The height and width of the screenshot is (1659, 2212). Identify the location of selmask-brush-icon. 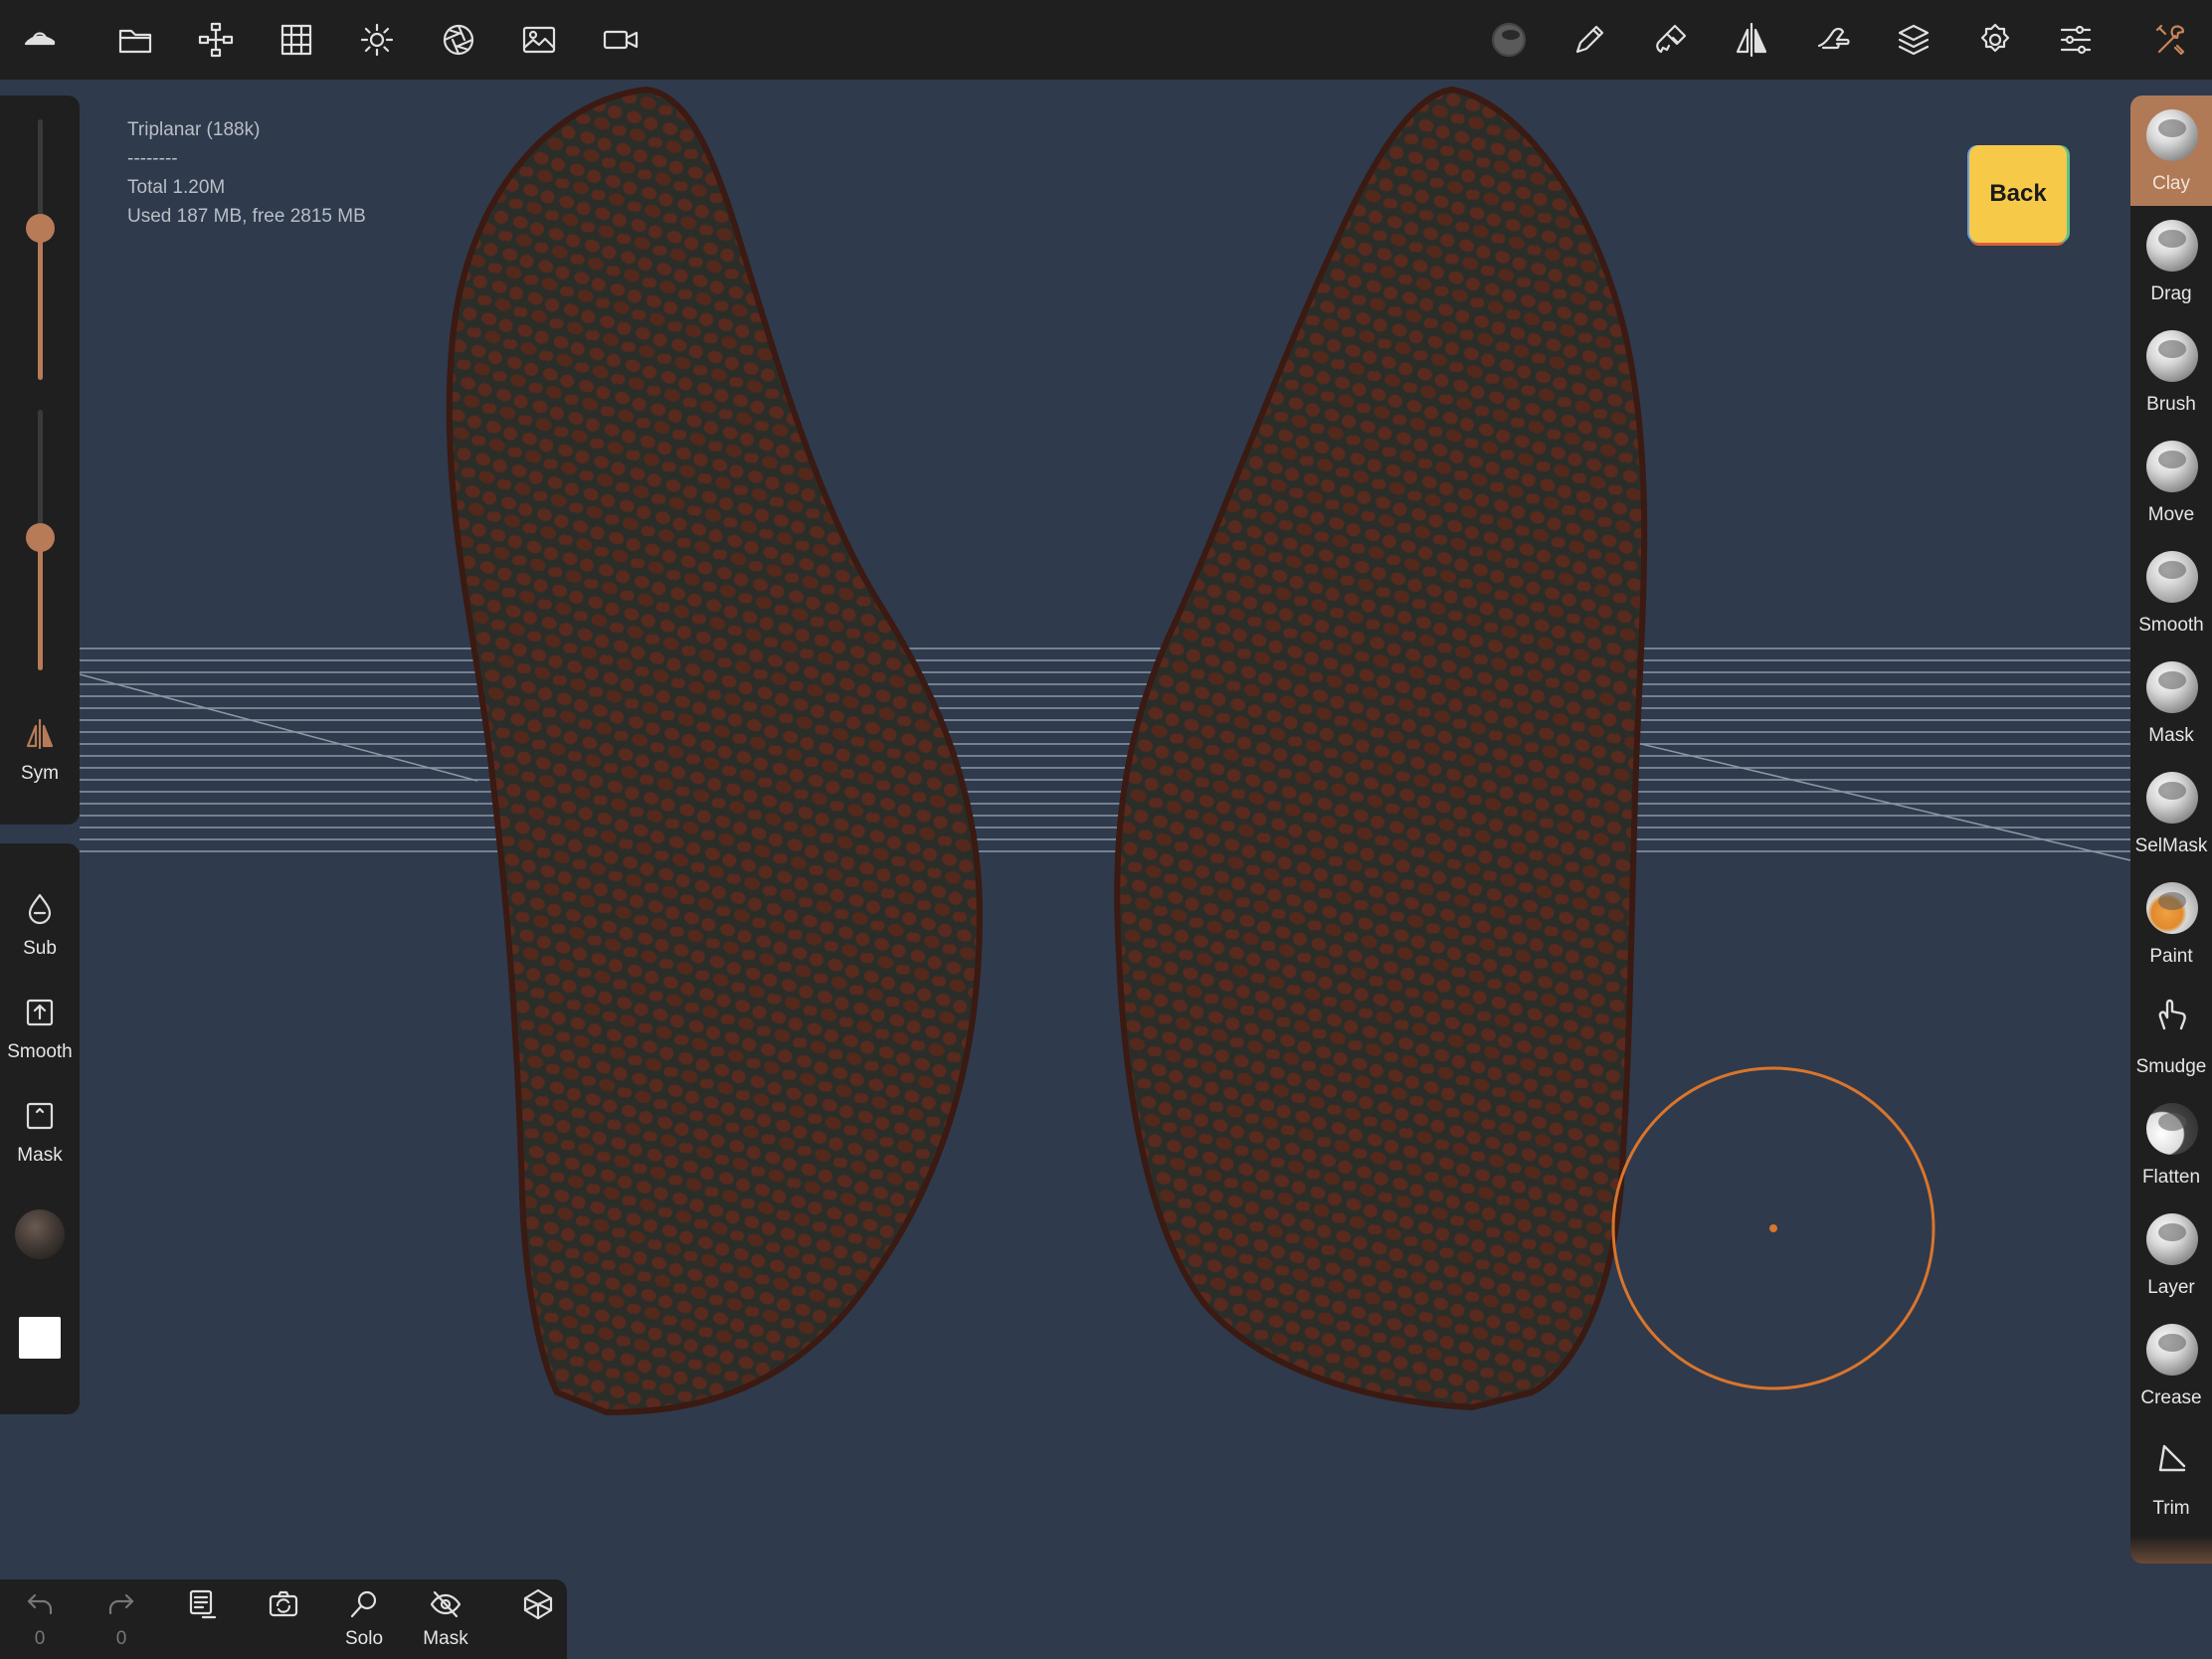
(2172, 798).